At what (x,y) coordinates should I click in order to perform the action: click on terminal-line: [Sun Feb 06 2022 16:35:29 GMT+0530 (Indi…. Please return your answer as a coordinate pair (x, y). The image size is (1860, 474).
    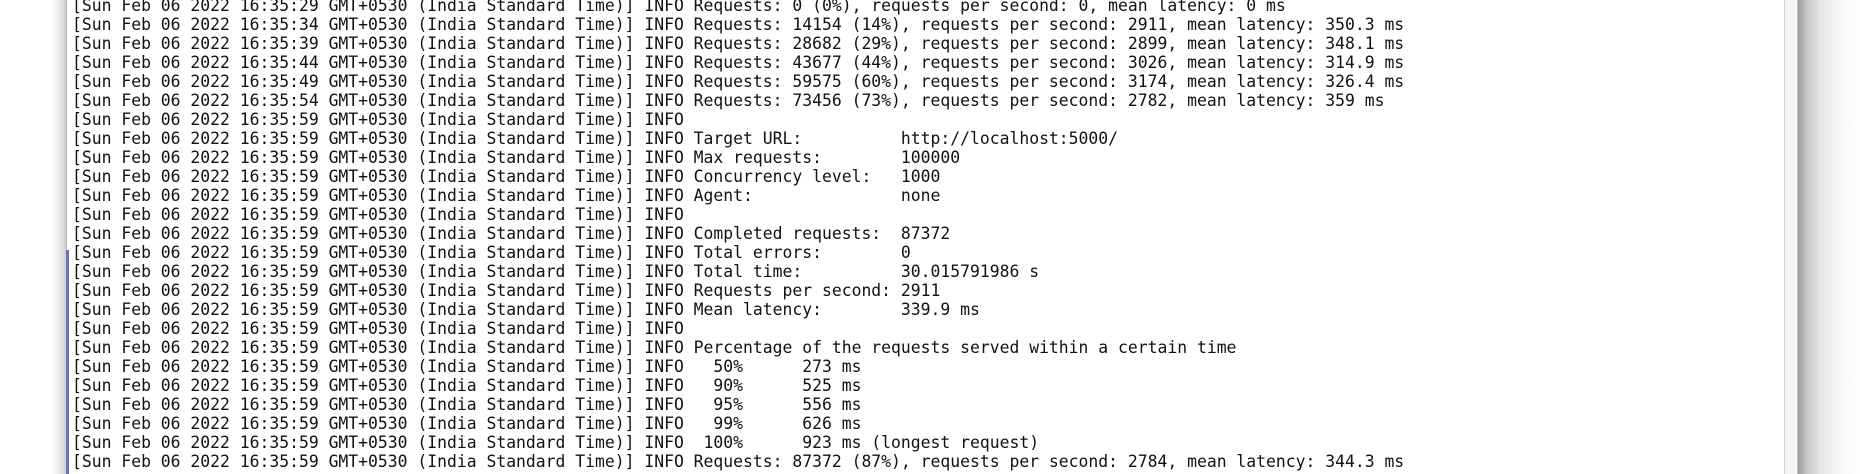
    Looking at the image, I should click on (679, 7).